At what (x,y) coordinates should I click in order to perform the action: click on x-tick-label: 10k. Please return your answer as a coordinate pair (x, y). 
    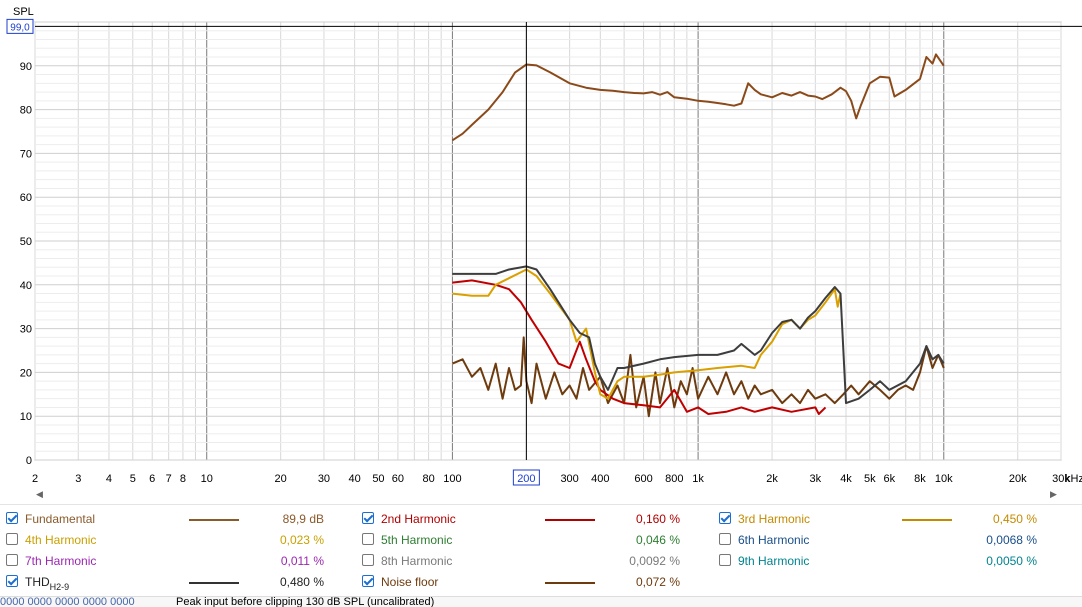
    Looking at the image, I should click on (944, 479).